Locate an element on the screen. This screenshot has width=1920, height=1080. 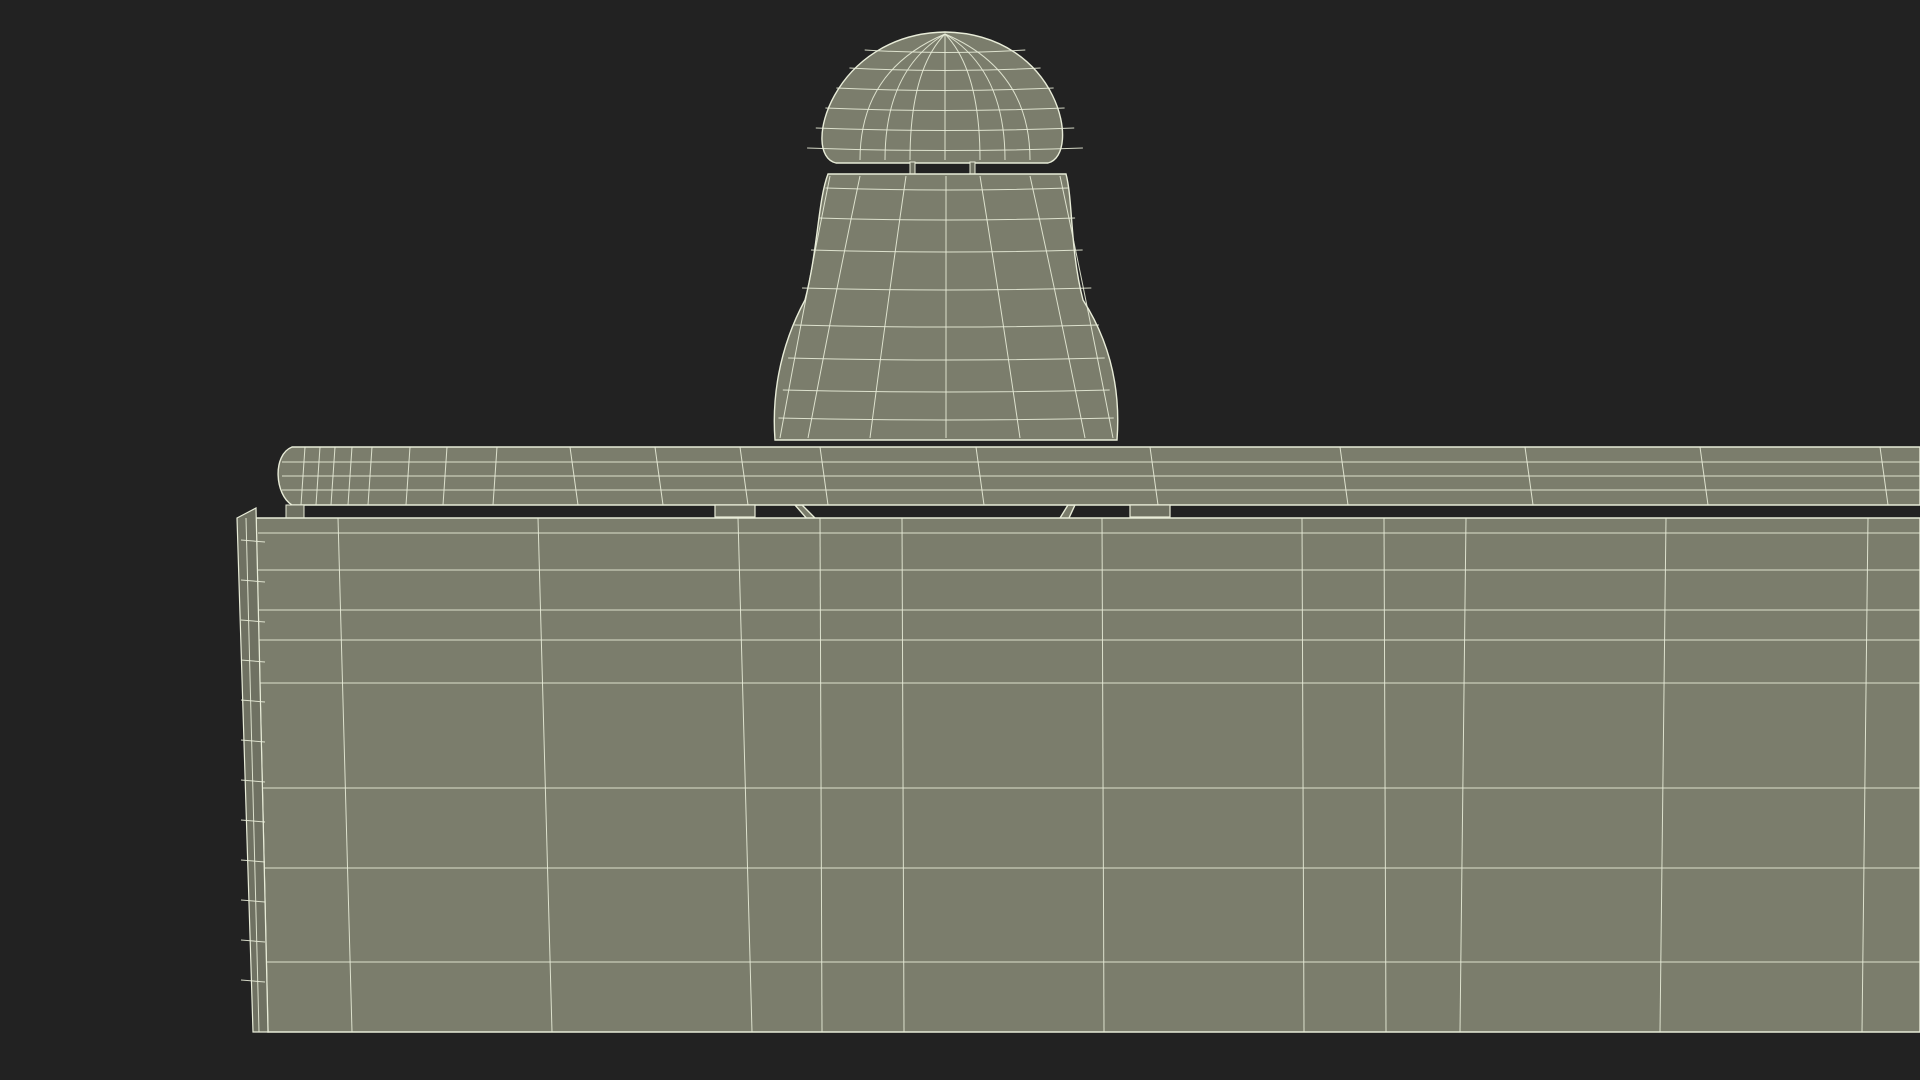
desk-bracket-left is located at coordinates (295, 511).